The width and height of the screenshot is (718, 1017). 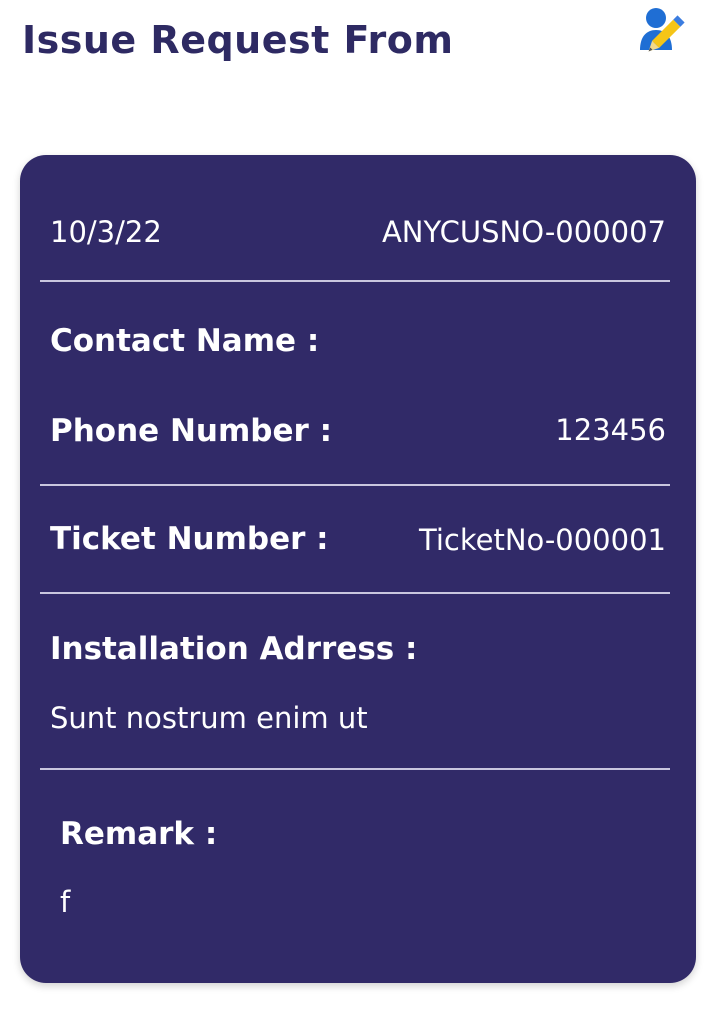 What do you see at coordinates (139, 834) in the screenshot?
I see `remark-label: Remark :` at bounding box center [139, 834].